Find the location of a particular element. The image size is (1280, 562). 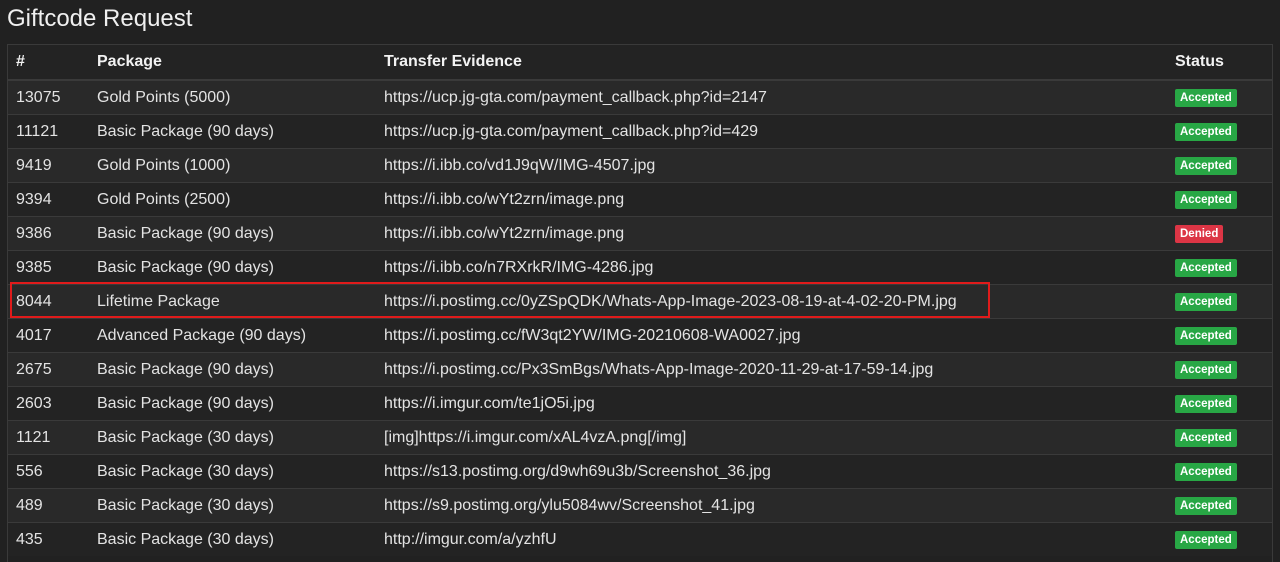

page-title: Giftcode Request is located at coordinates (100, 18).